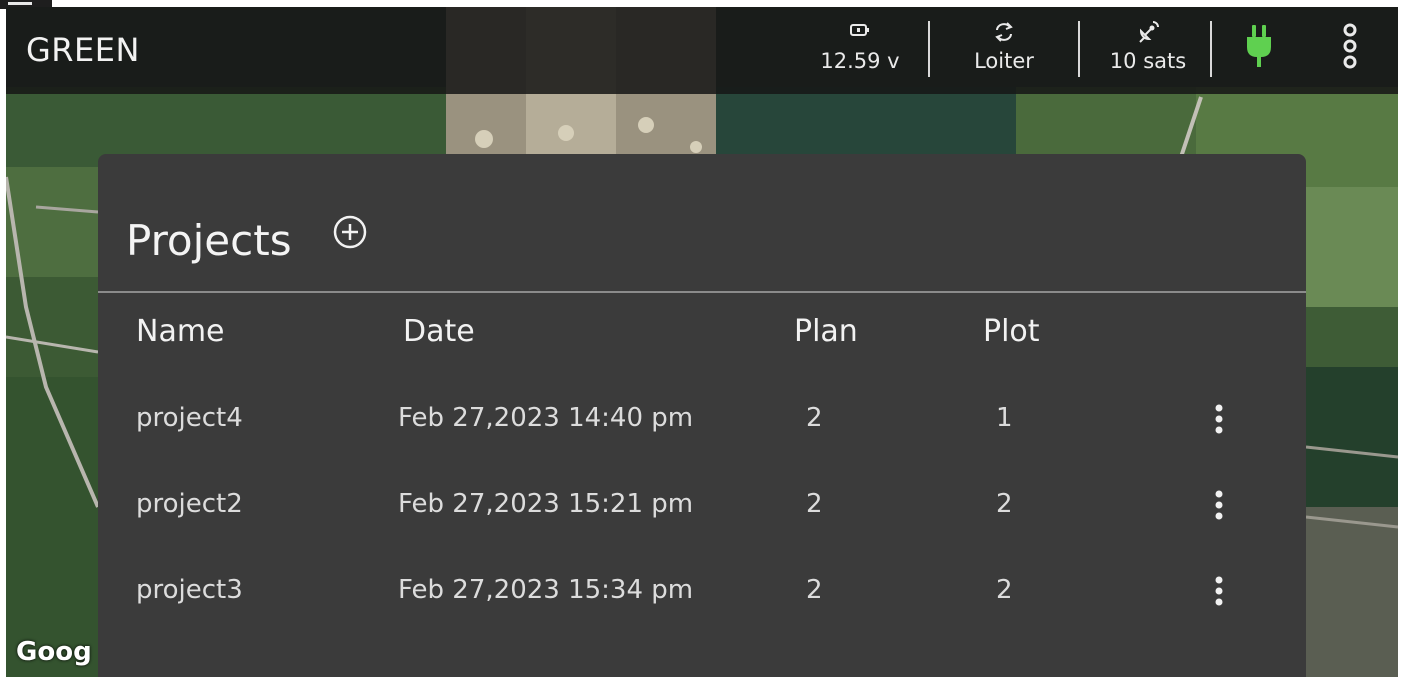  I want to click on column-header-date: Date, so click(439, 331).